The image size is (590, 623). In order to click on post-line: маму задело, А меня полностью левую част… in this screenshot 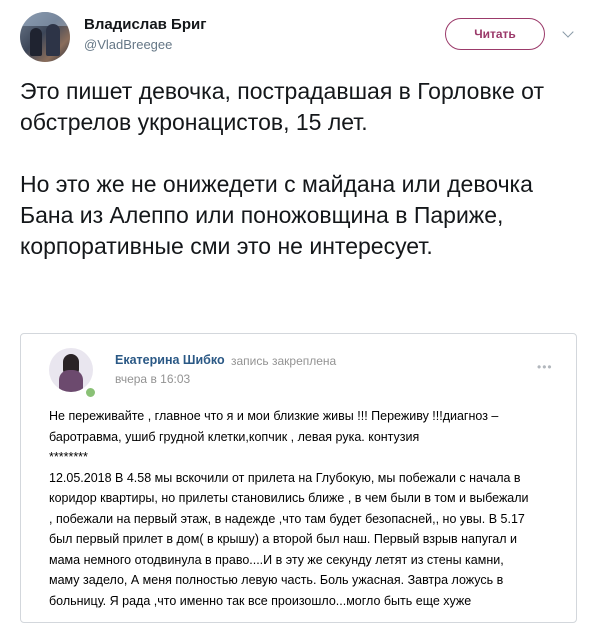, I will do `click(276, 580)`.